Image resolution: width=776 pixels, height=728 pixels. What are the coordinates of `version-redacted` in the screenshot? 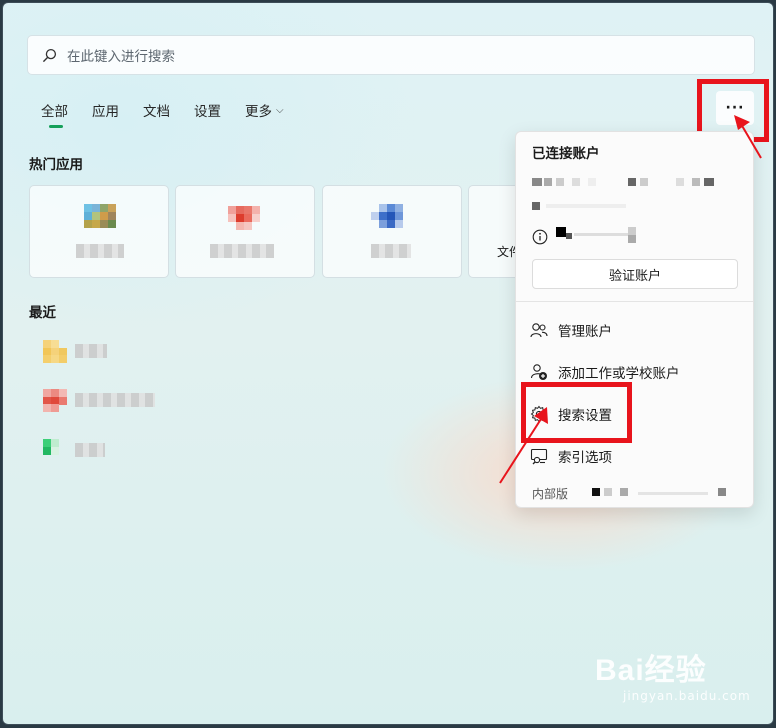 It's located at (653, 493).